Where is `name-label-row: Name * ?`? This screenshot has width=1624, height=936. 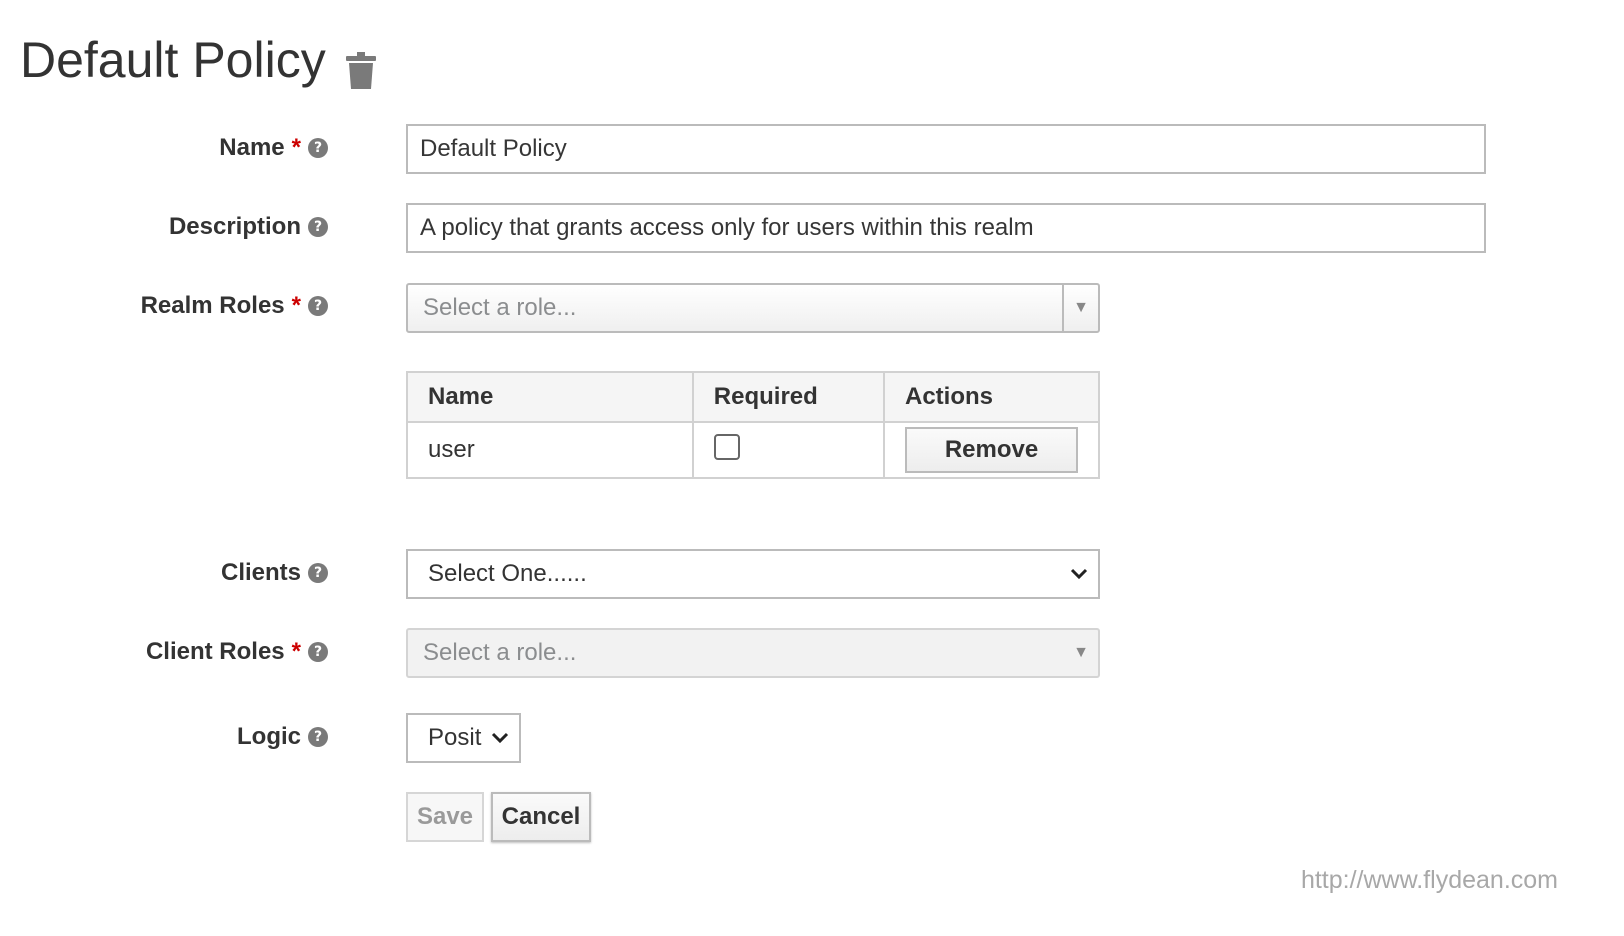
name-label-row: Name * ? is located at coordinates (273, 148).